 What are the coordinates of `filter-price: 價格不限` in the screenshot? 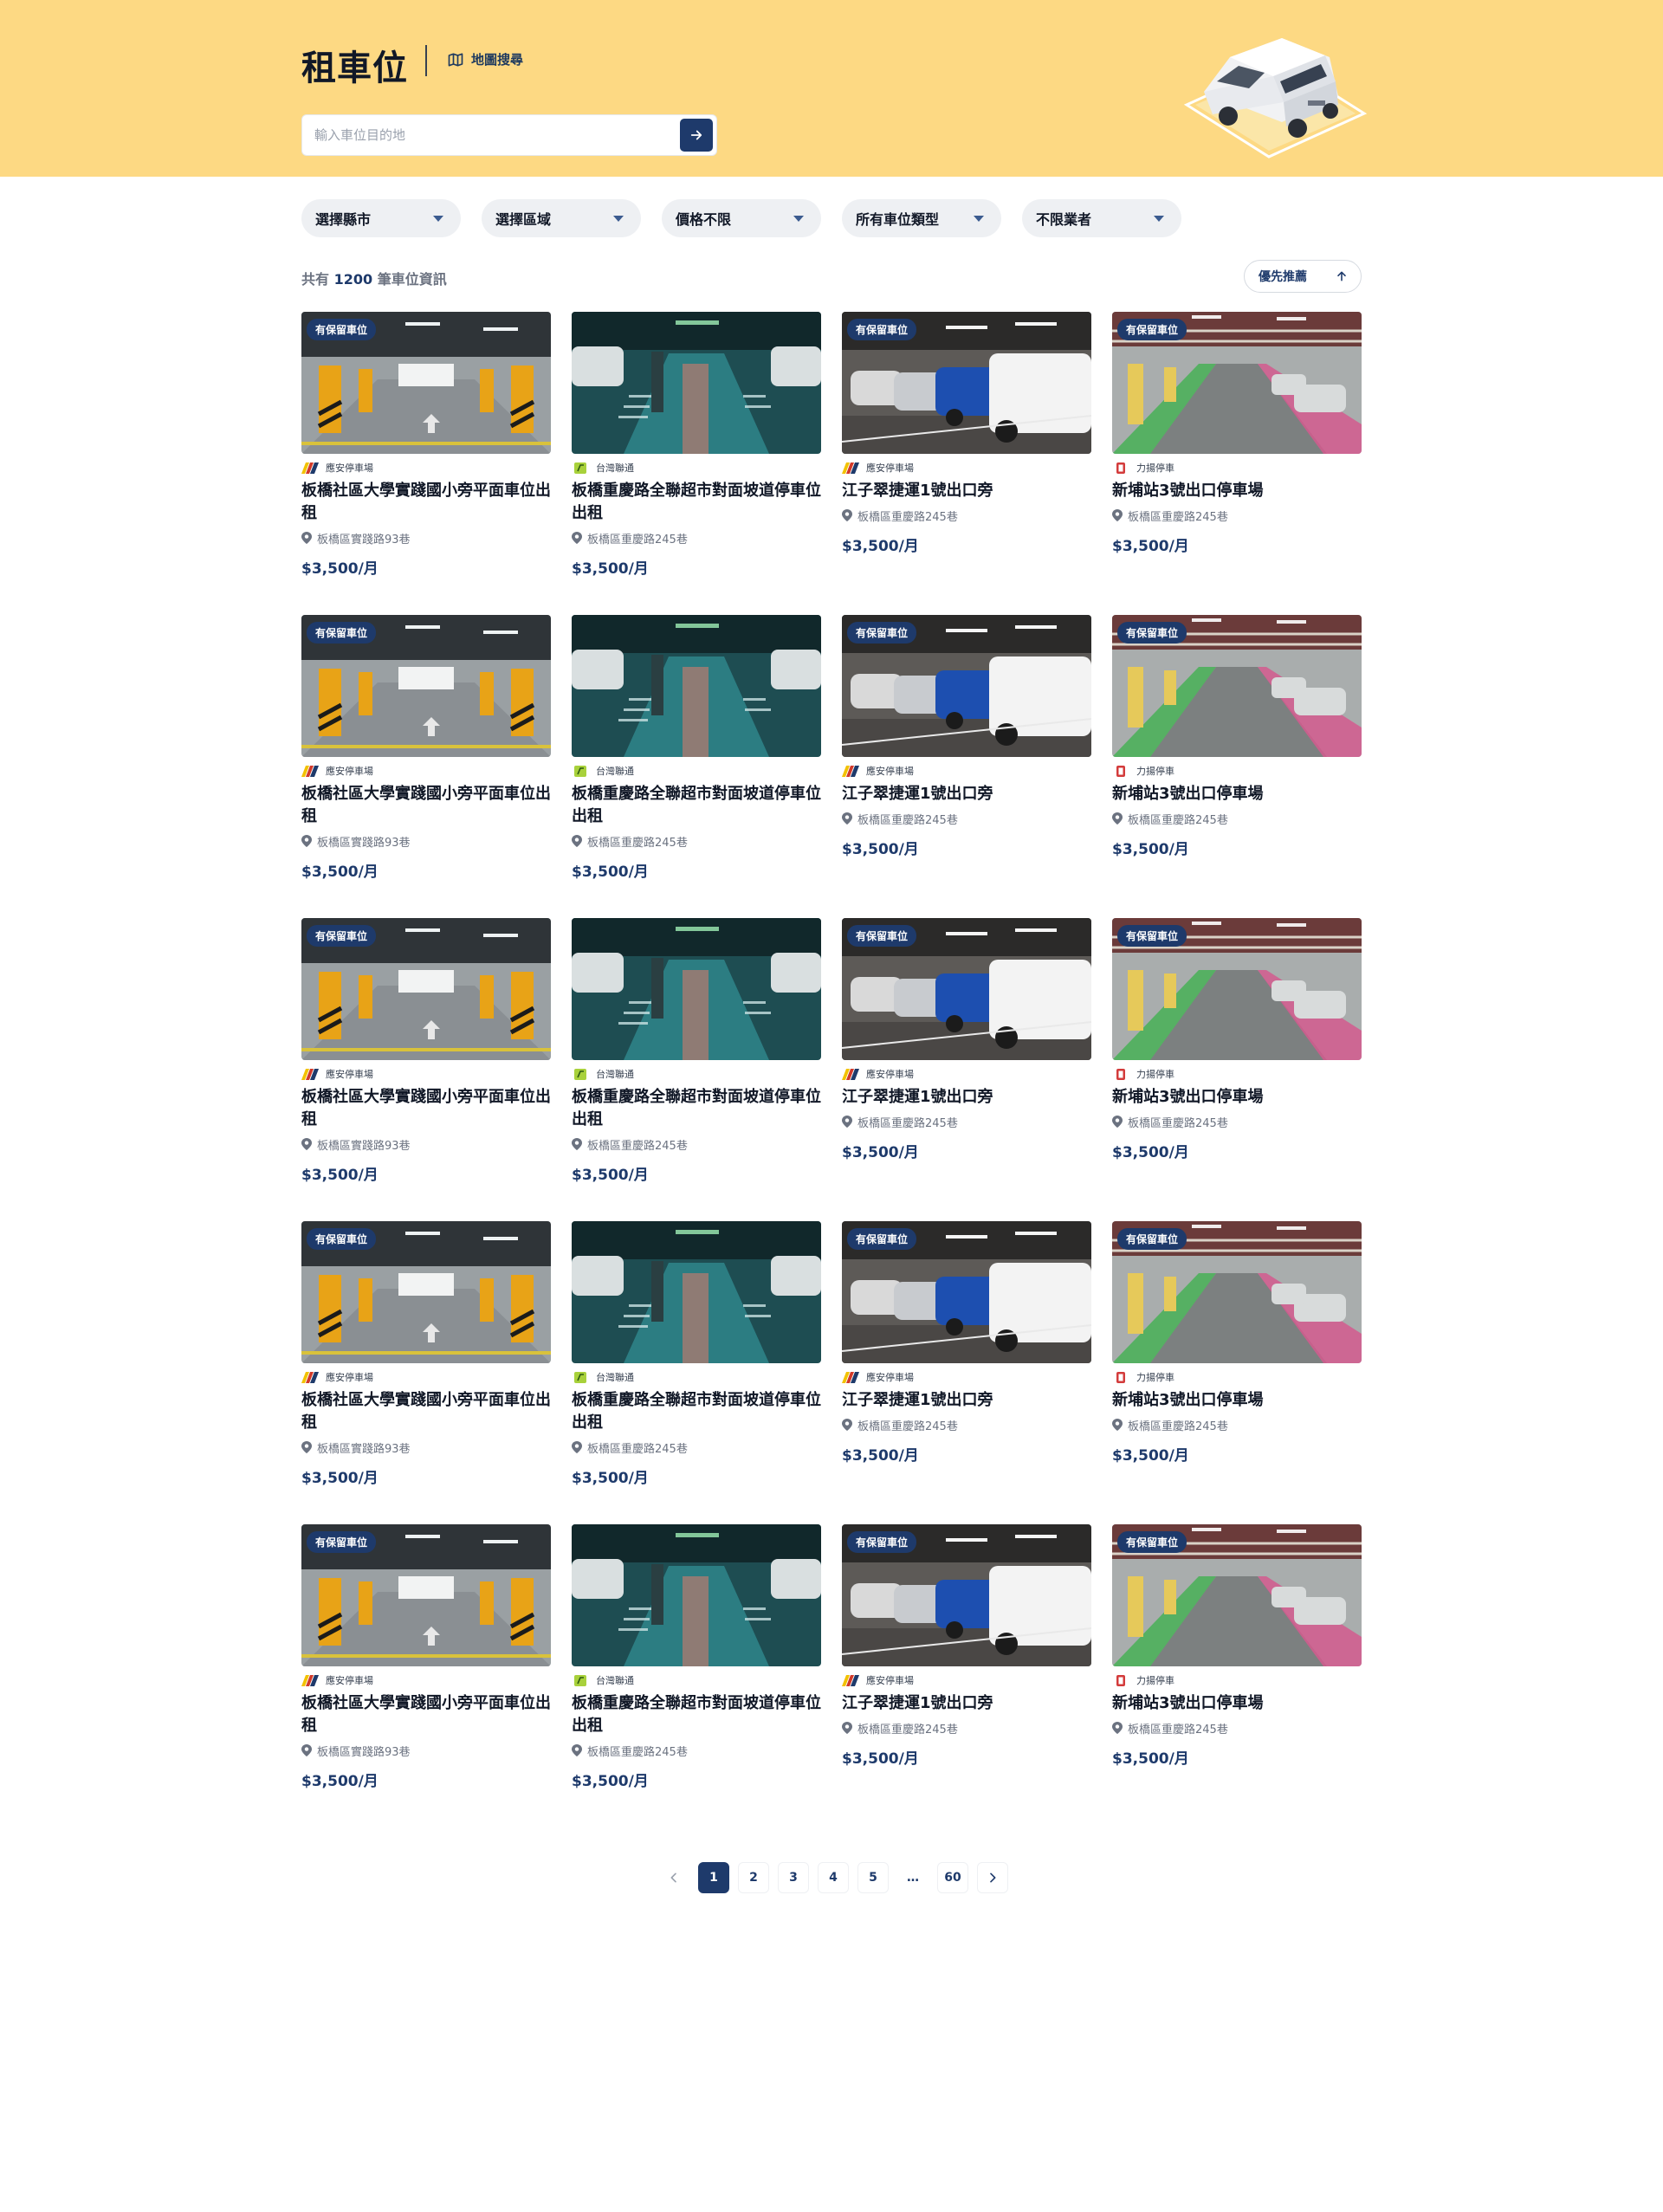 It's located at (741, 218).